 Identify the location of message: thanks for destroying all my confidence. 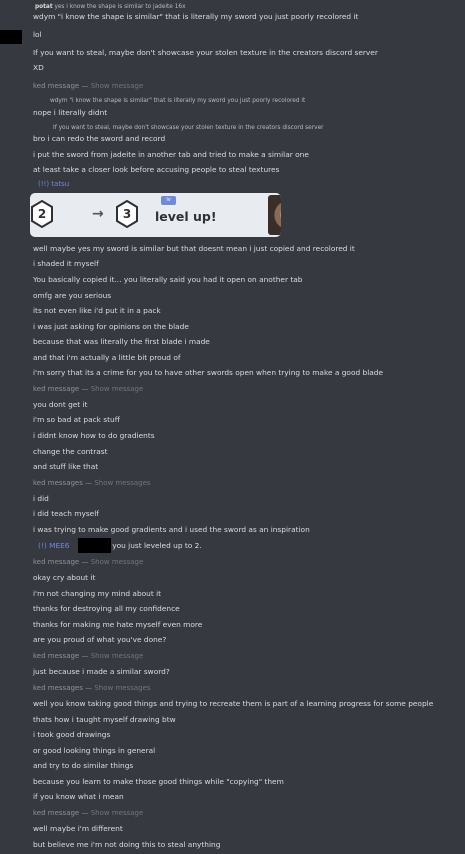
(106, 608).